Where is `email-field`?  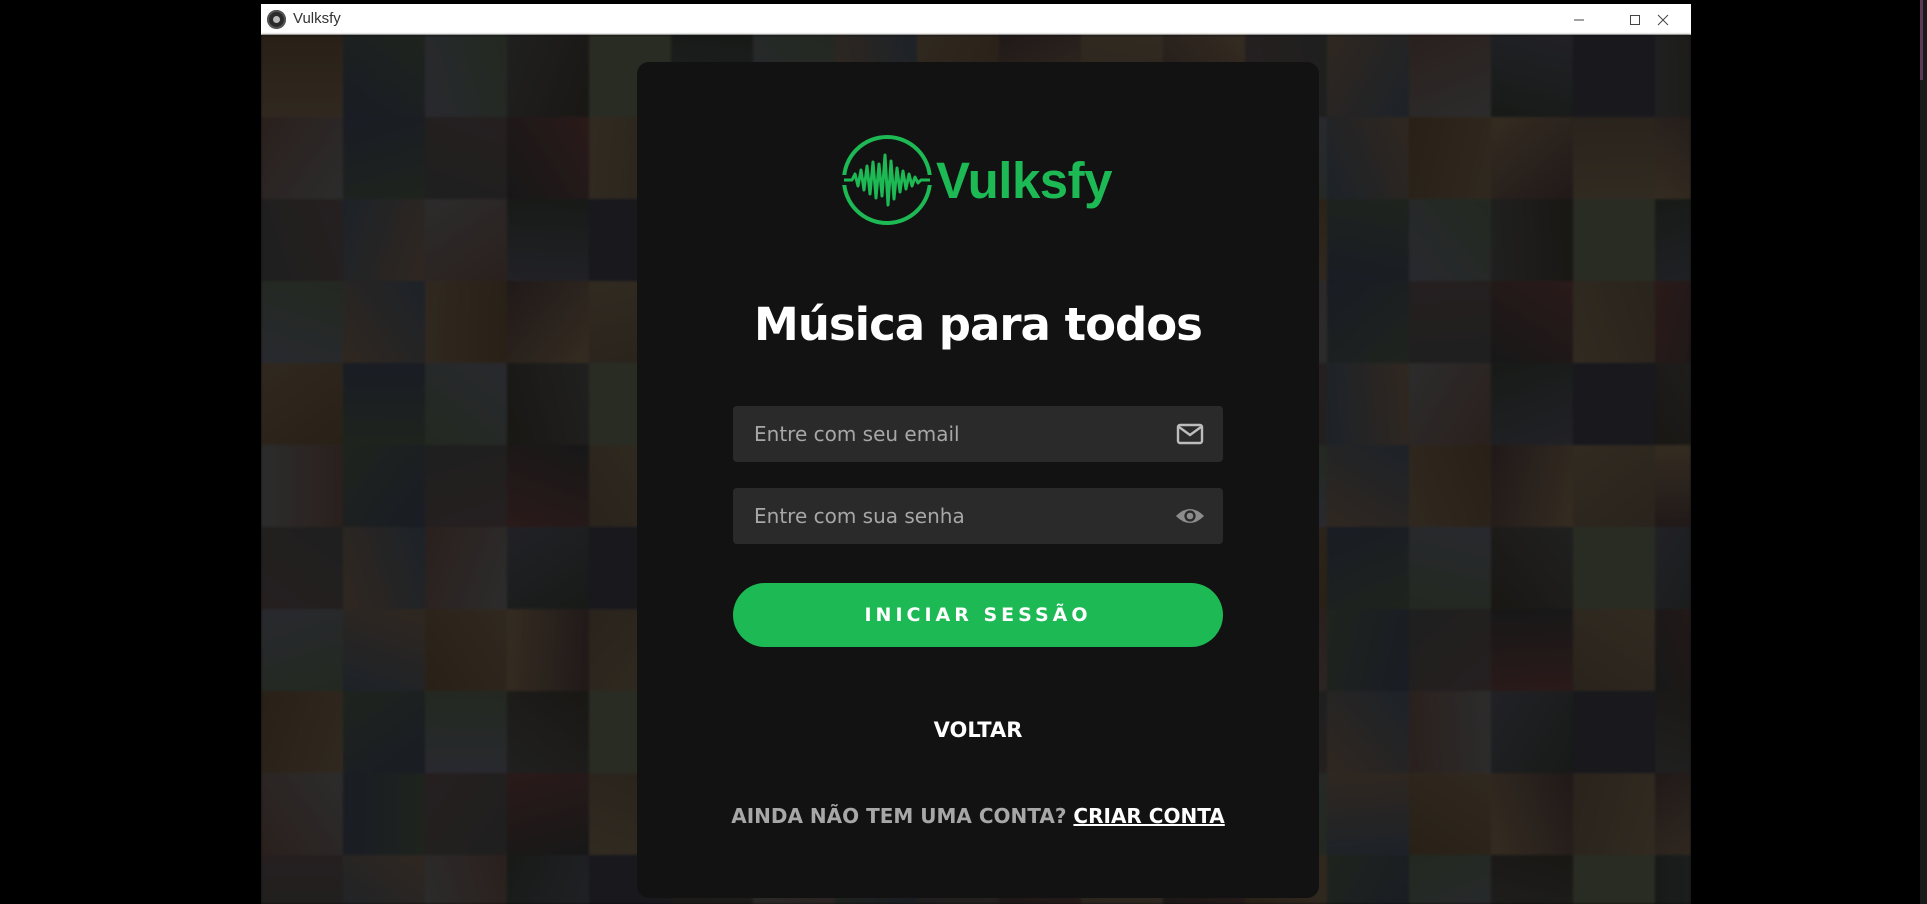
email-field is located at coordinates (978, 434).